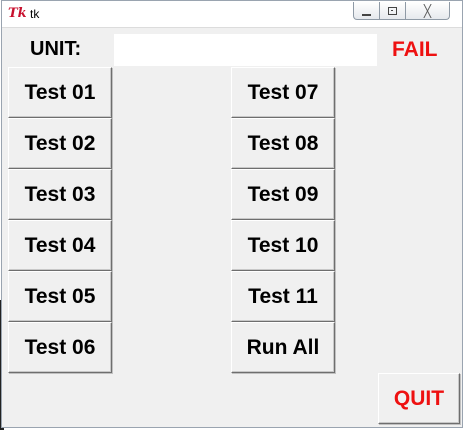 The width and height of the screenshot is (465, 430). I want to click on test-07-button: Test 07, so click(283, 92).